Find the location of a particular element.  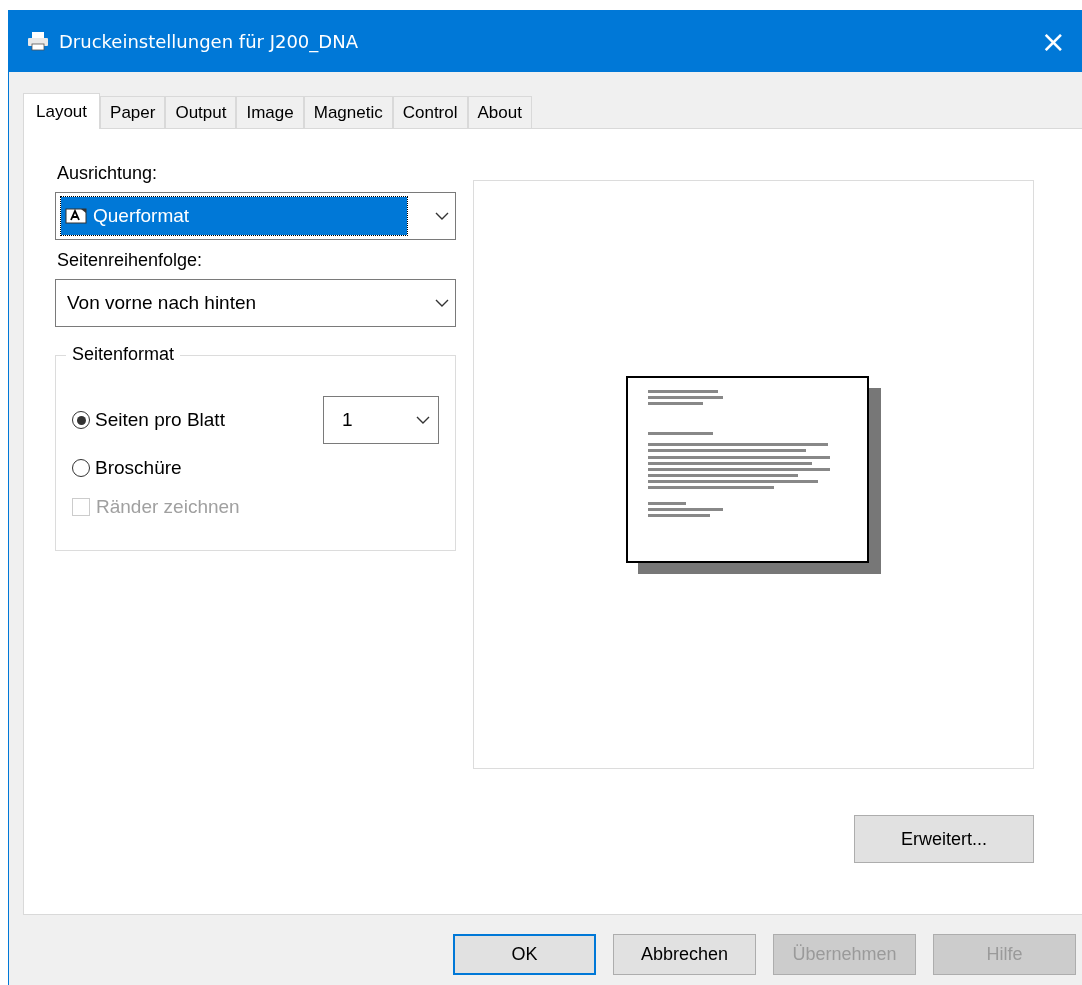

tab: Output is located at coordinates (201, 112).